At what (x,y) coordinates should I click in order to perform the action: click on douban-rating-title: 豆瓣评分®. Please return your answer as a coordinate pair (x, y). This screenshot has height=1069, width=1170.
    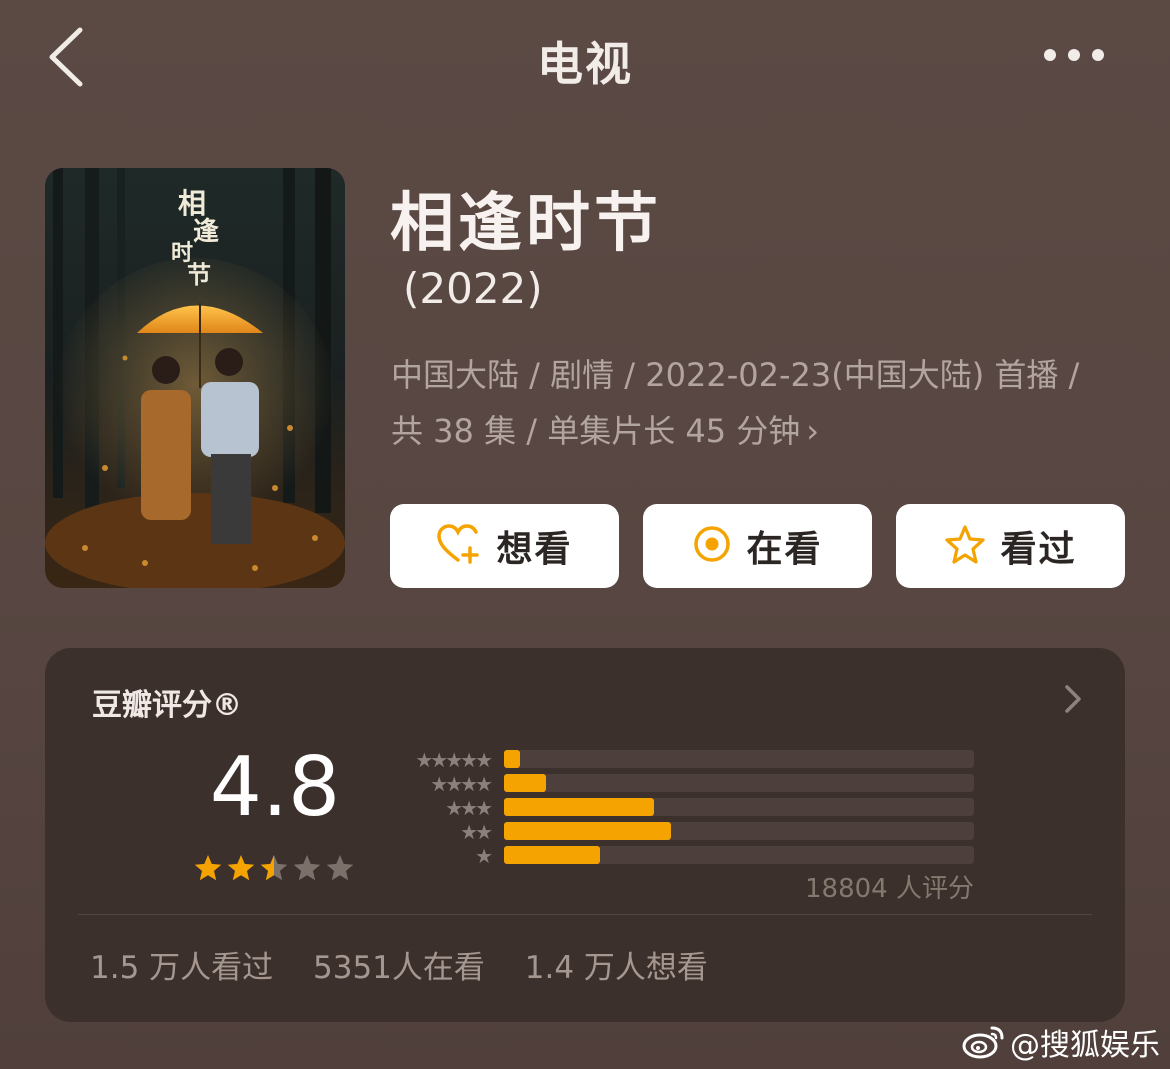
    Looking at the image, I should click on (167, 705).